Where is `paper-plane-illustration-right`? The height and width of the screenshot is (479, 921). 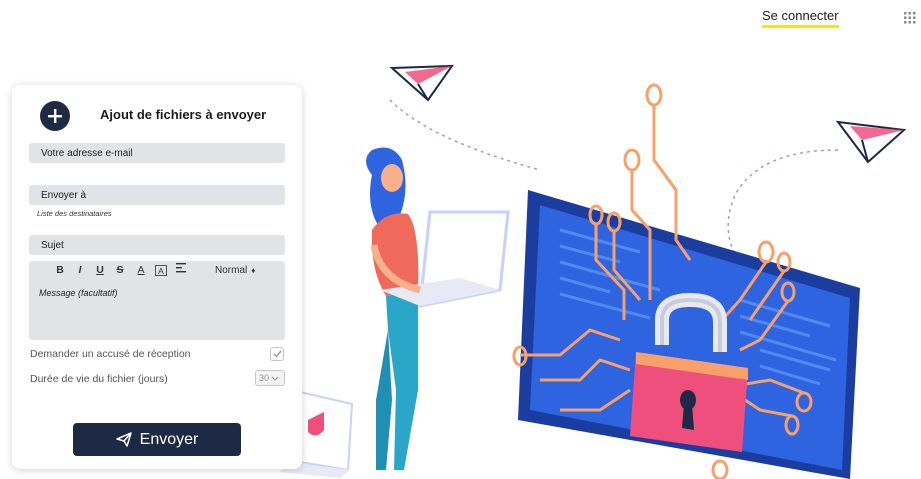
paper-plane-illustration-right is located at coordinates (871, 142).